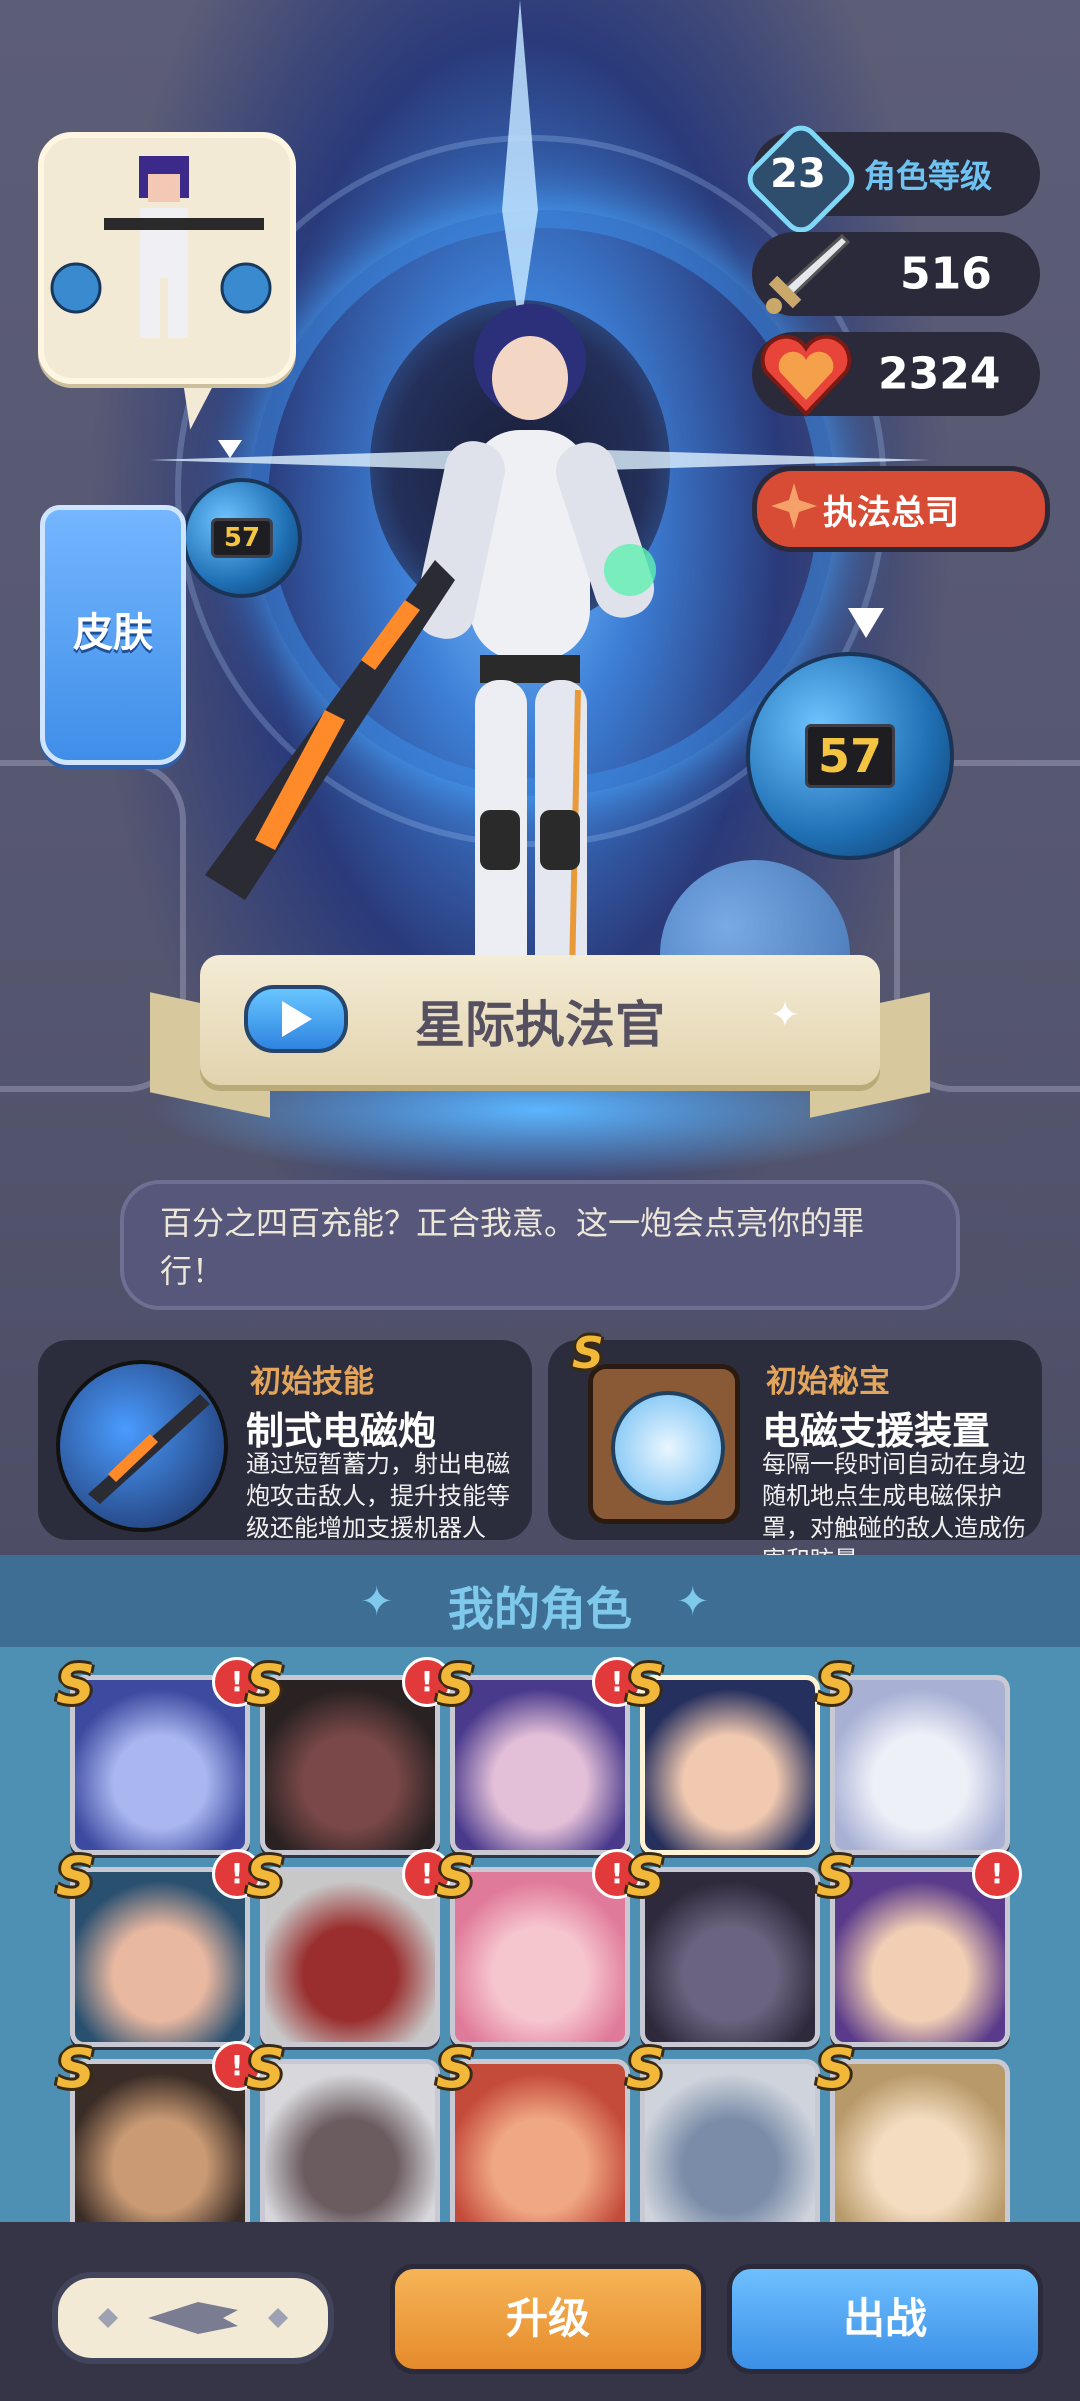 This screenshot has width=1080, height=2401. I want to click on drone-large: 57, so click(850, 756).